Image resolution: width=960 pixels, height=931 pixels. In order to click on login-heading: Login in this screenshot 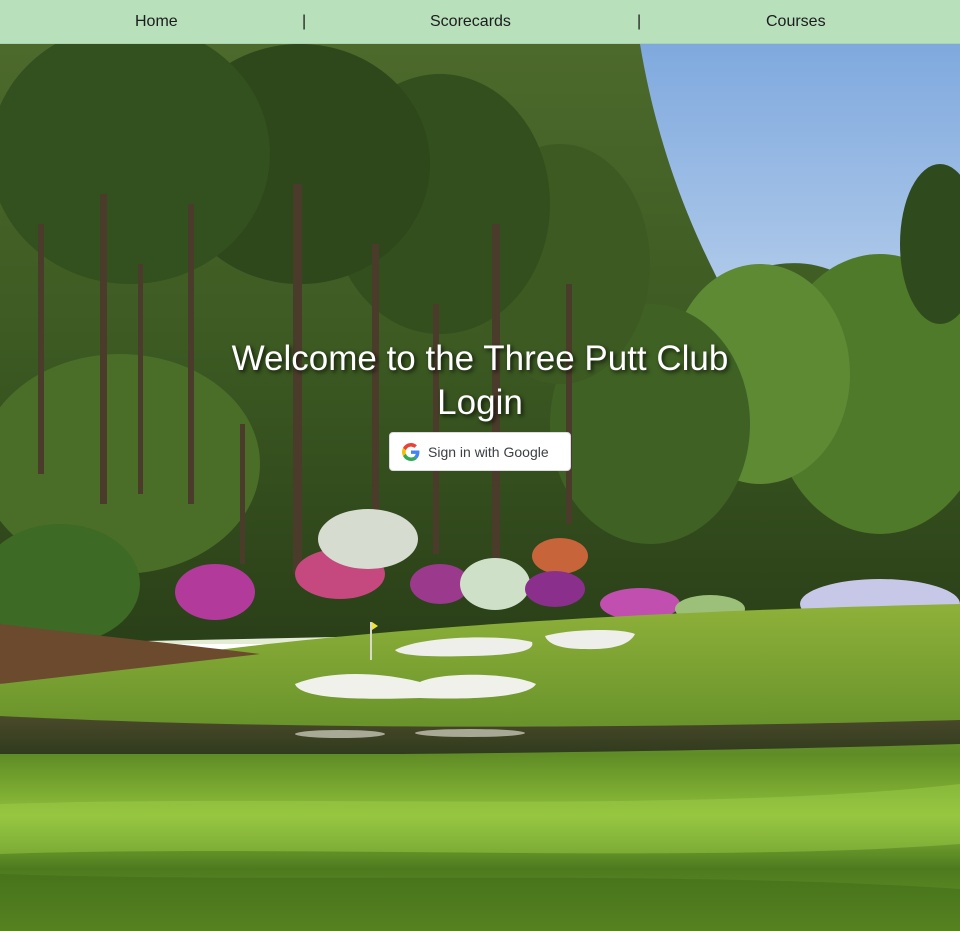, I will do `click(480, 402)`.